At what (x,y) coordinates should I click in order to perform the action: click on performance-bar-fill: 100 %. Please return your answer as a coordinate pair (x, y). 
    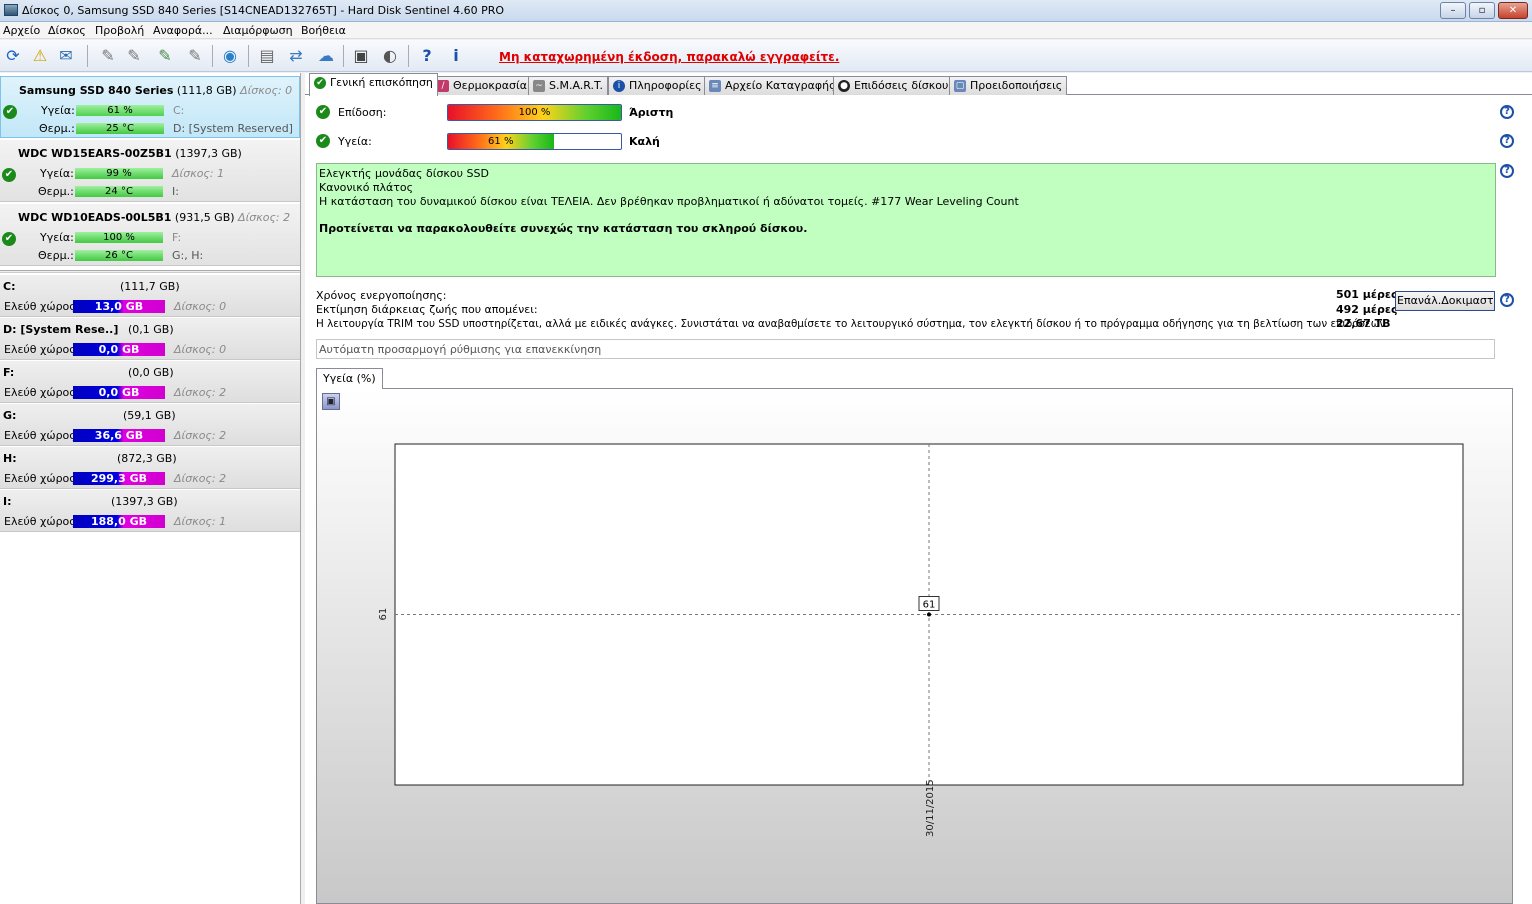
    Looking at the image, I should click on (534, 112).